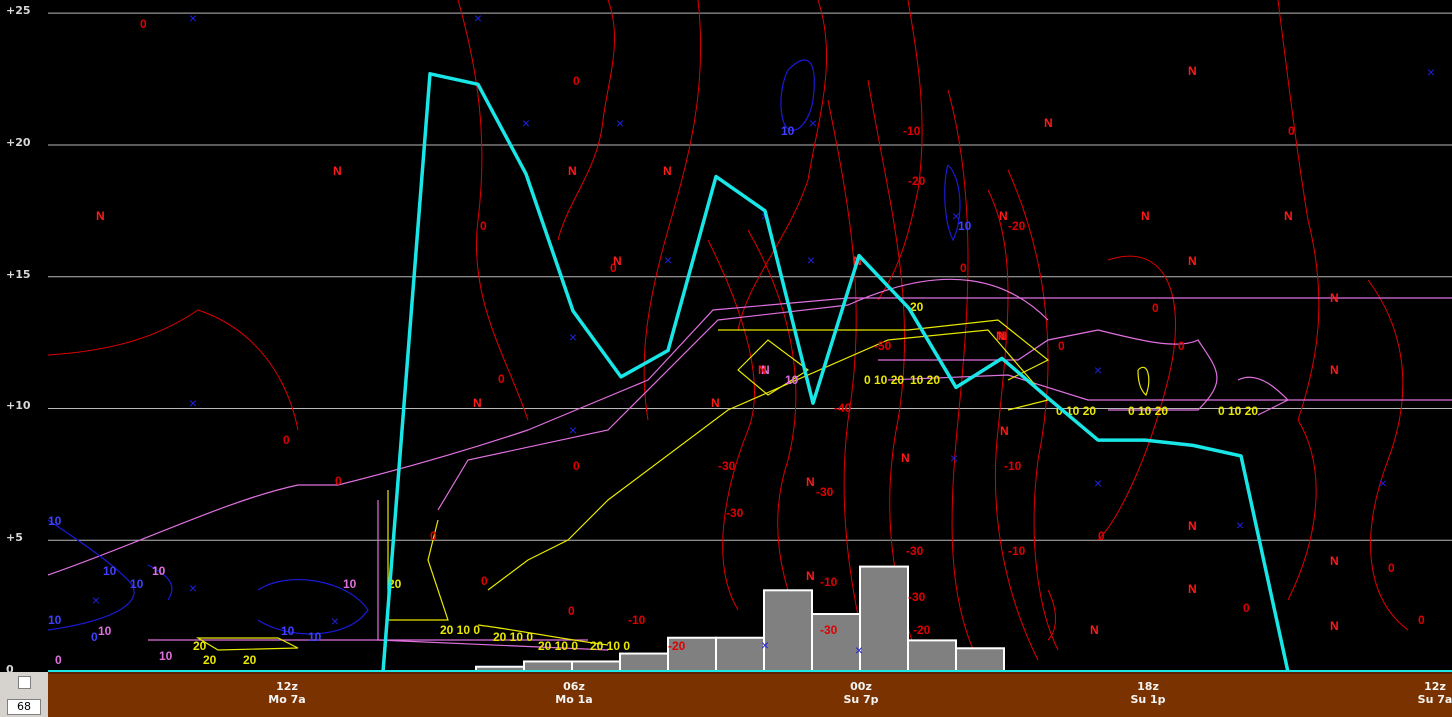  Describe the element at coordinates (18, 406) in the screenshot. I see `y-tick-label: +10` at that location.